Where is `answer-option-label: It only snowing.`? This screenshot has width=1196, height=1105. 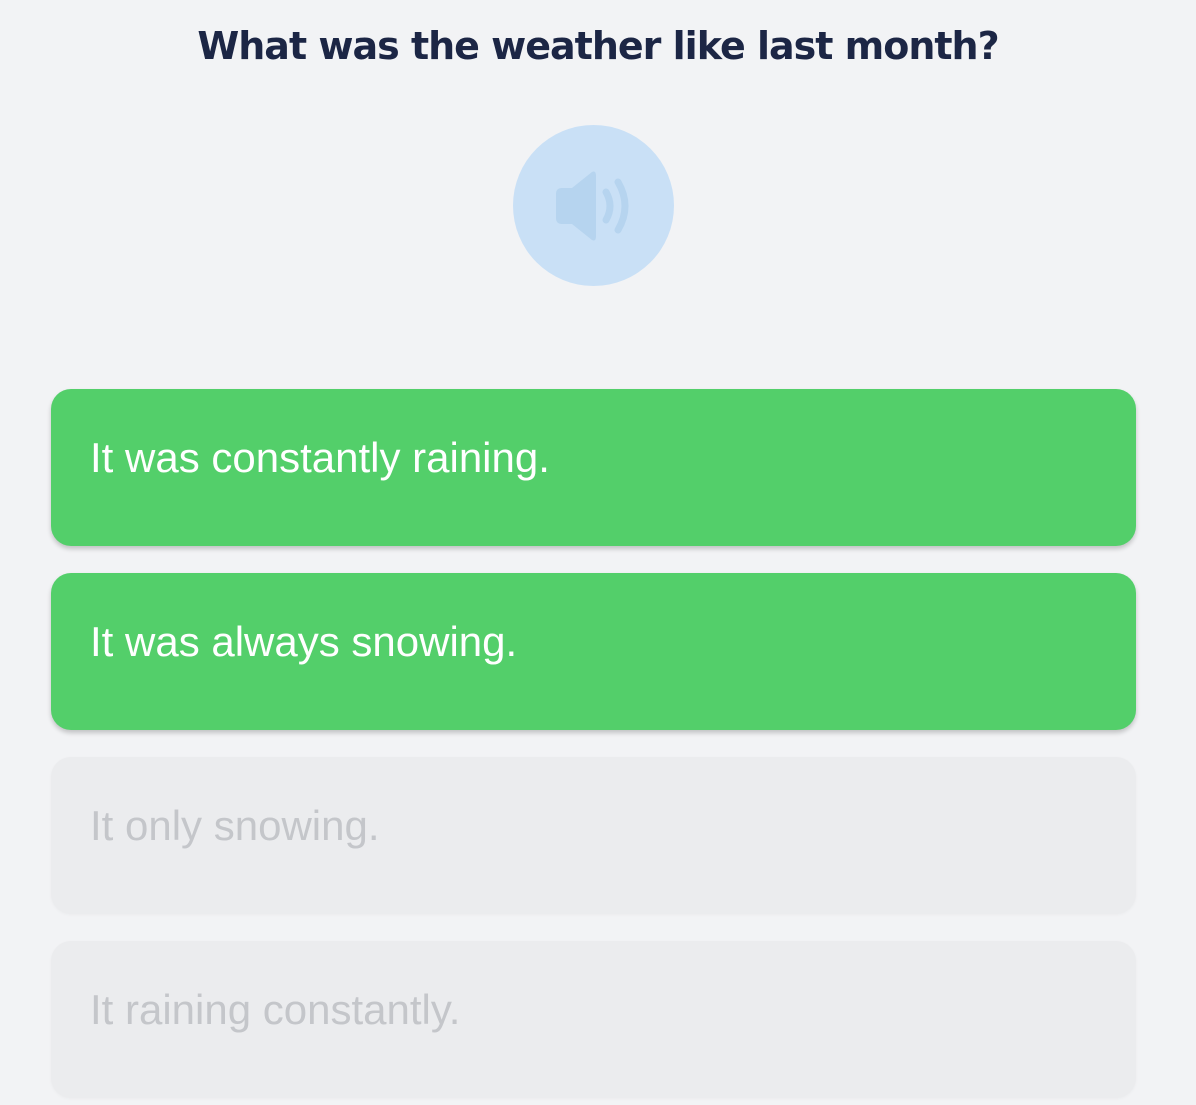
answer-option-label: It only snowing. is located at coordinates (235, 825).